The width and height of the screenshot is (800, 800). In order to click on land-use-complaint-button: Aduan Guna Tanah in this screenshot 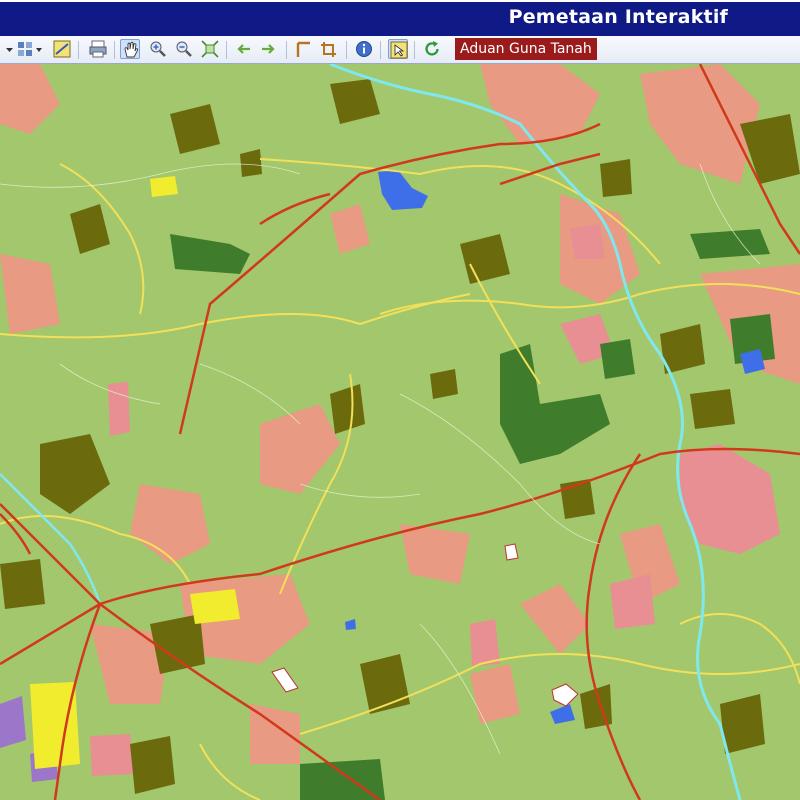, I will do `click(526, 49)`.